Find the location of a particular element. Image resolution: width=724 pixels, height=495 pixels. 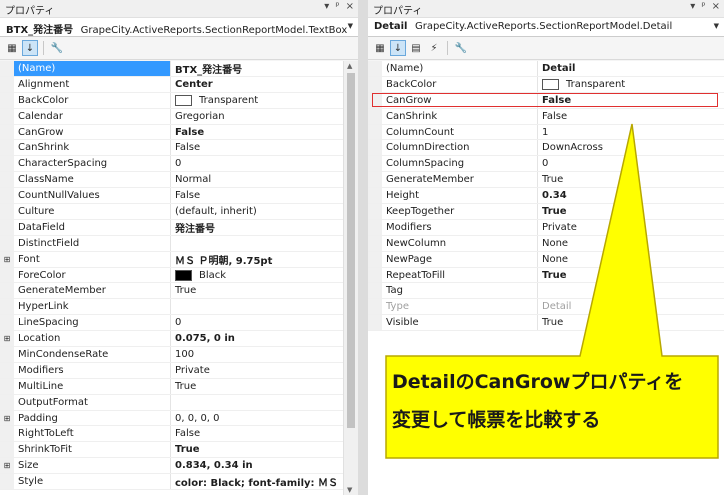

property-row: Stylecolor: Black; font-family: ＭＳ Ｐ明朝 is located at coordinates (172, 482).